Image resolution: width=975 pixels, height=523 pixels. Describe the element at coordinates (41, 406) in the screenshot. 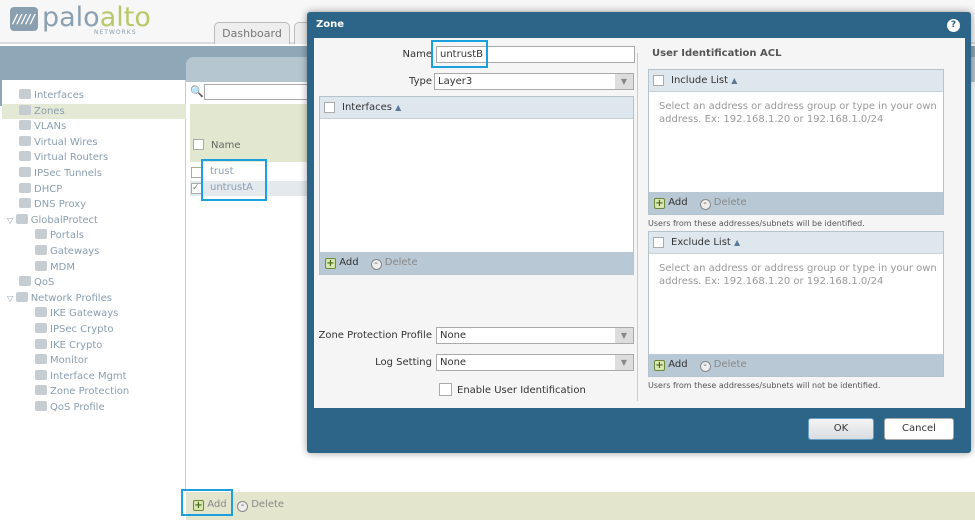

I see `qos-profile-icon` at that location.